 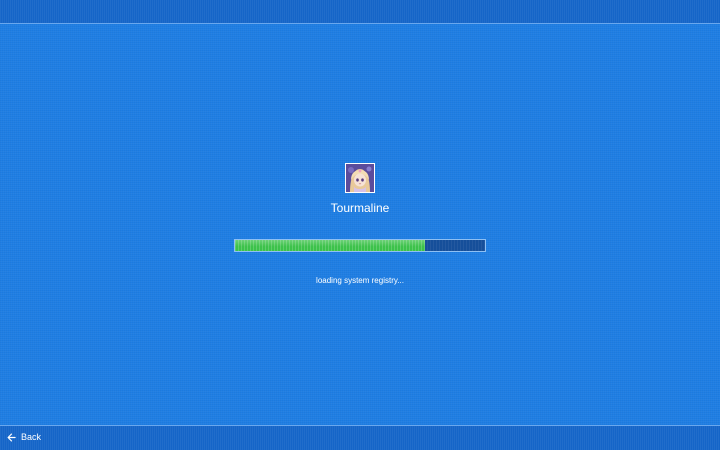 I want to click on user-avatar, so click(x=360, y=178).